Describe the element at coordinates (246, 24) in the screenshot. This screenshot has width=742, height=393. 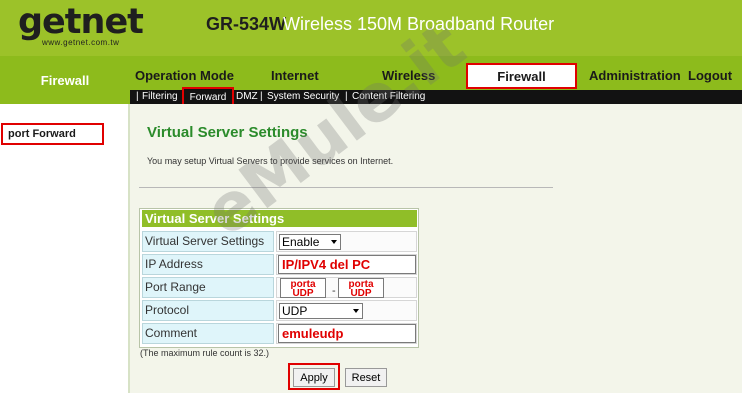
I see `router-model: GR-534W` at that location.